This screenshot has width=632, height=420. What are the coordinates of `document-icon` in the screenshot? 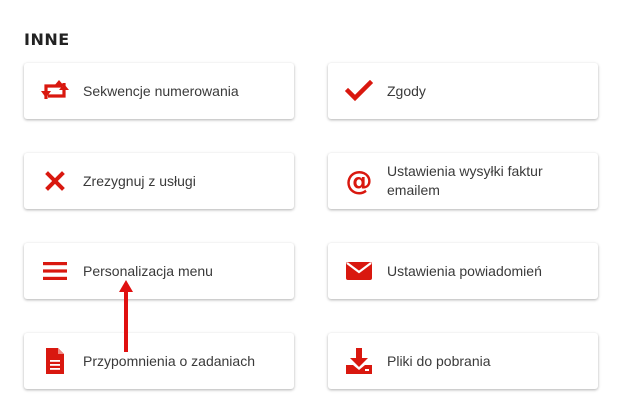 It's located at (55, 361).